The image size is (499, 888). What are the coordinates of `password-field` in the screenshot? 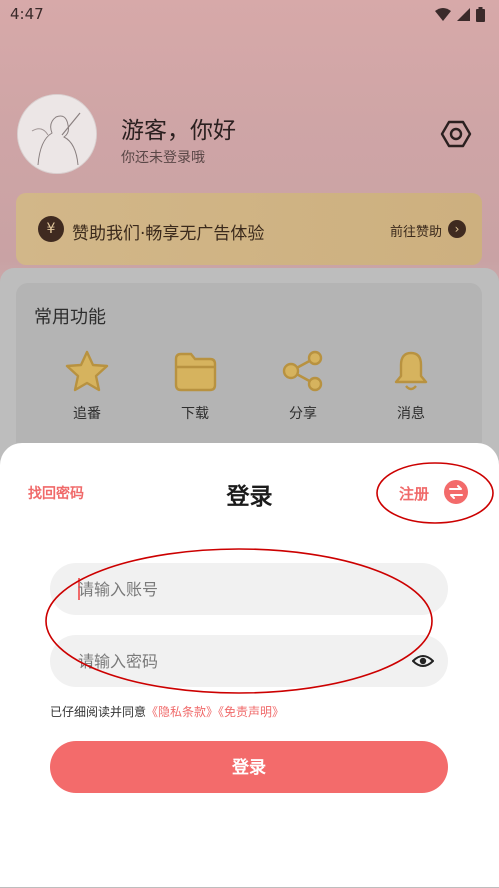 It's located at (249, 661).